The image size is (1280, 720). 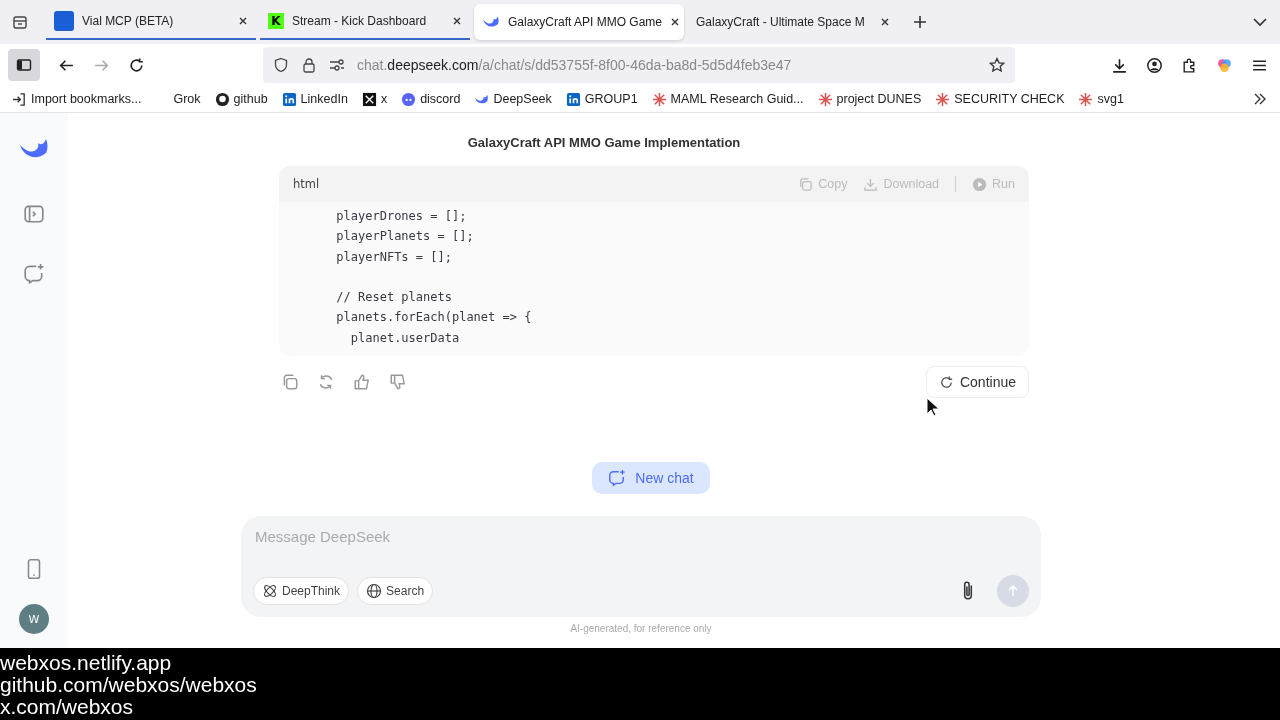 I want to click on browser-tab: Vial MCP (BETA), so click(x=151, y=22).